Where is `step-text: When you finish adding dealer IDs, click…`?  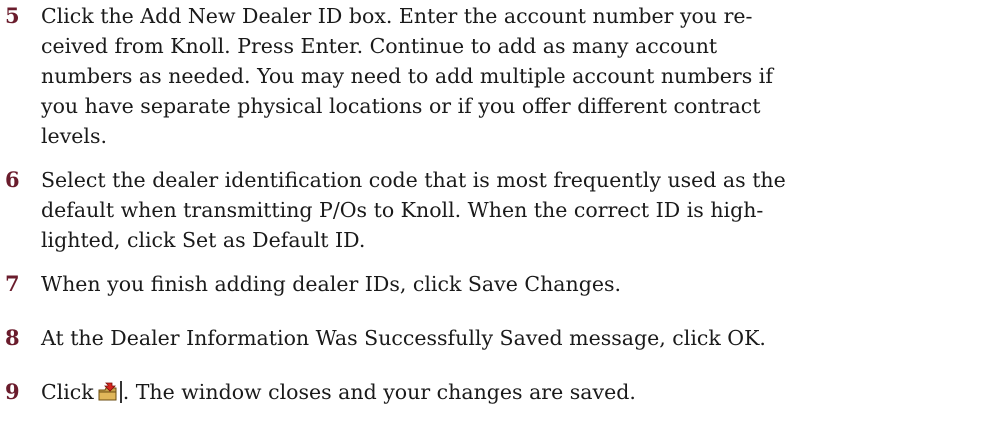 step-text: When you finish adding dealer IDs, click… is located at coordinates (513, 284).